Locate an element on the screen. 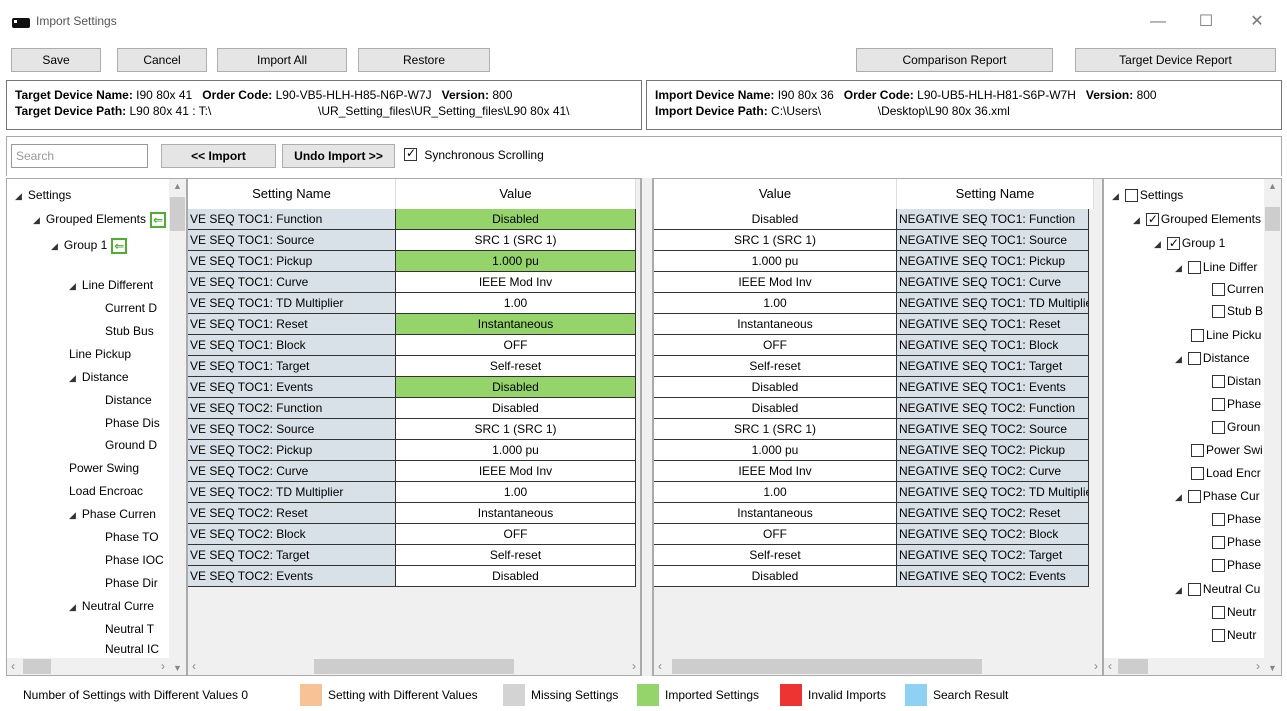 The height and width of the screenshot is (711, 1287). tree-item: ◢ Group 1 is located at coordinates (1189, 243).